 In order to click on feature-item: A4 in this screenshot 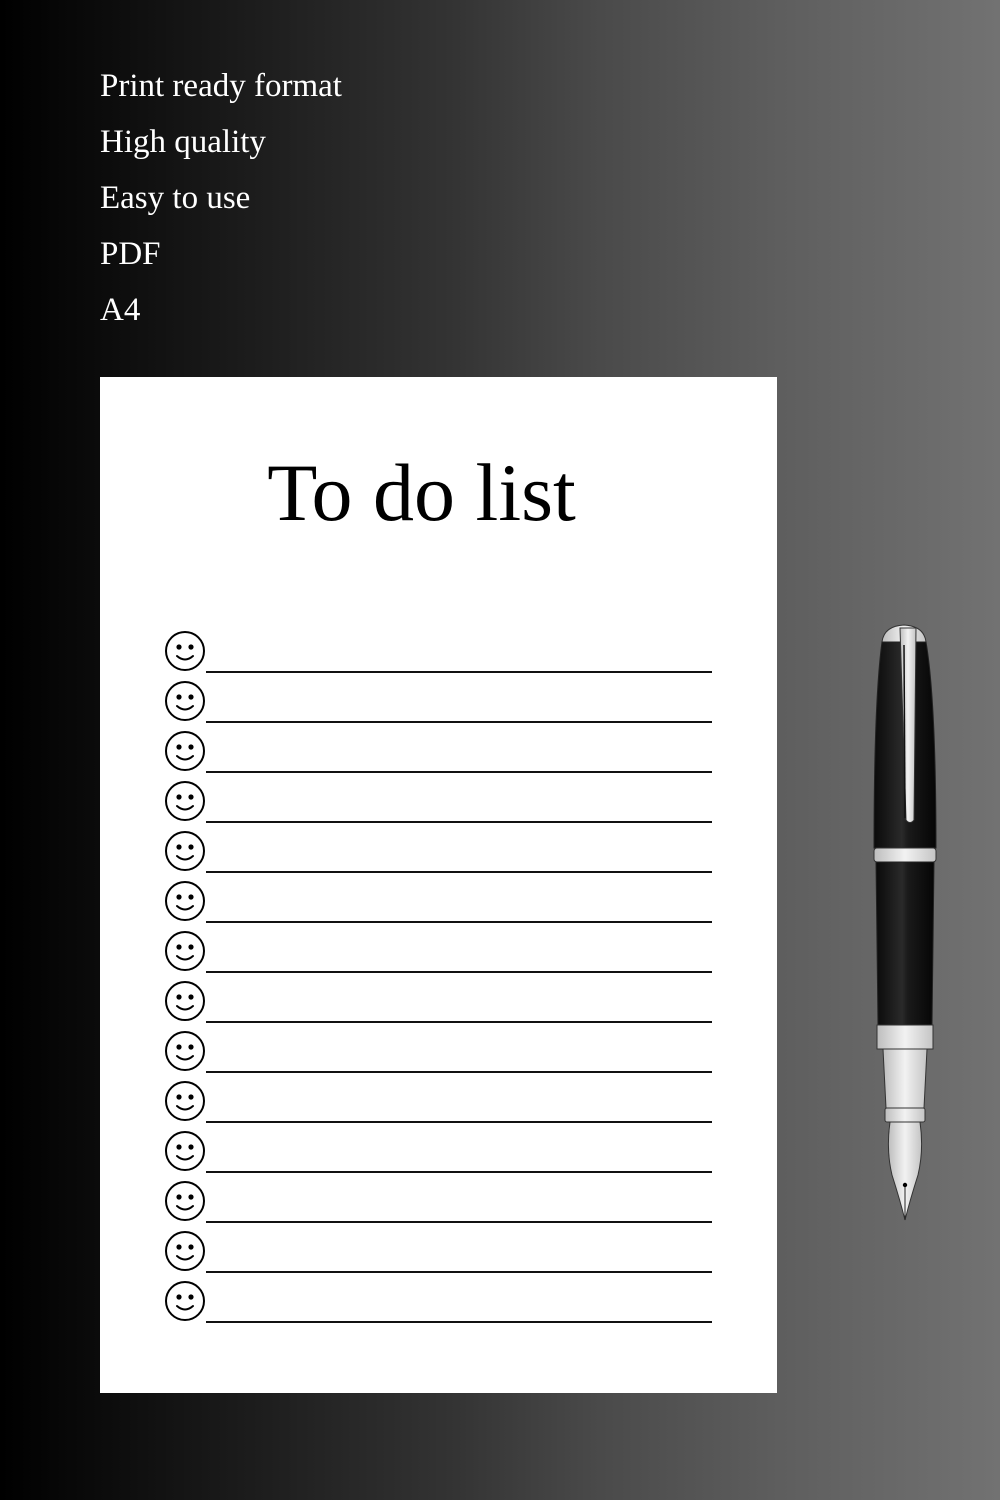, I will do `click(120, 310)`.